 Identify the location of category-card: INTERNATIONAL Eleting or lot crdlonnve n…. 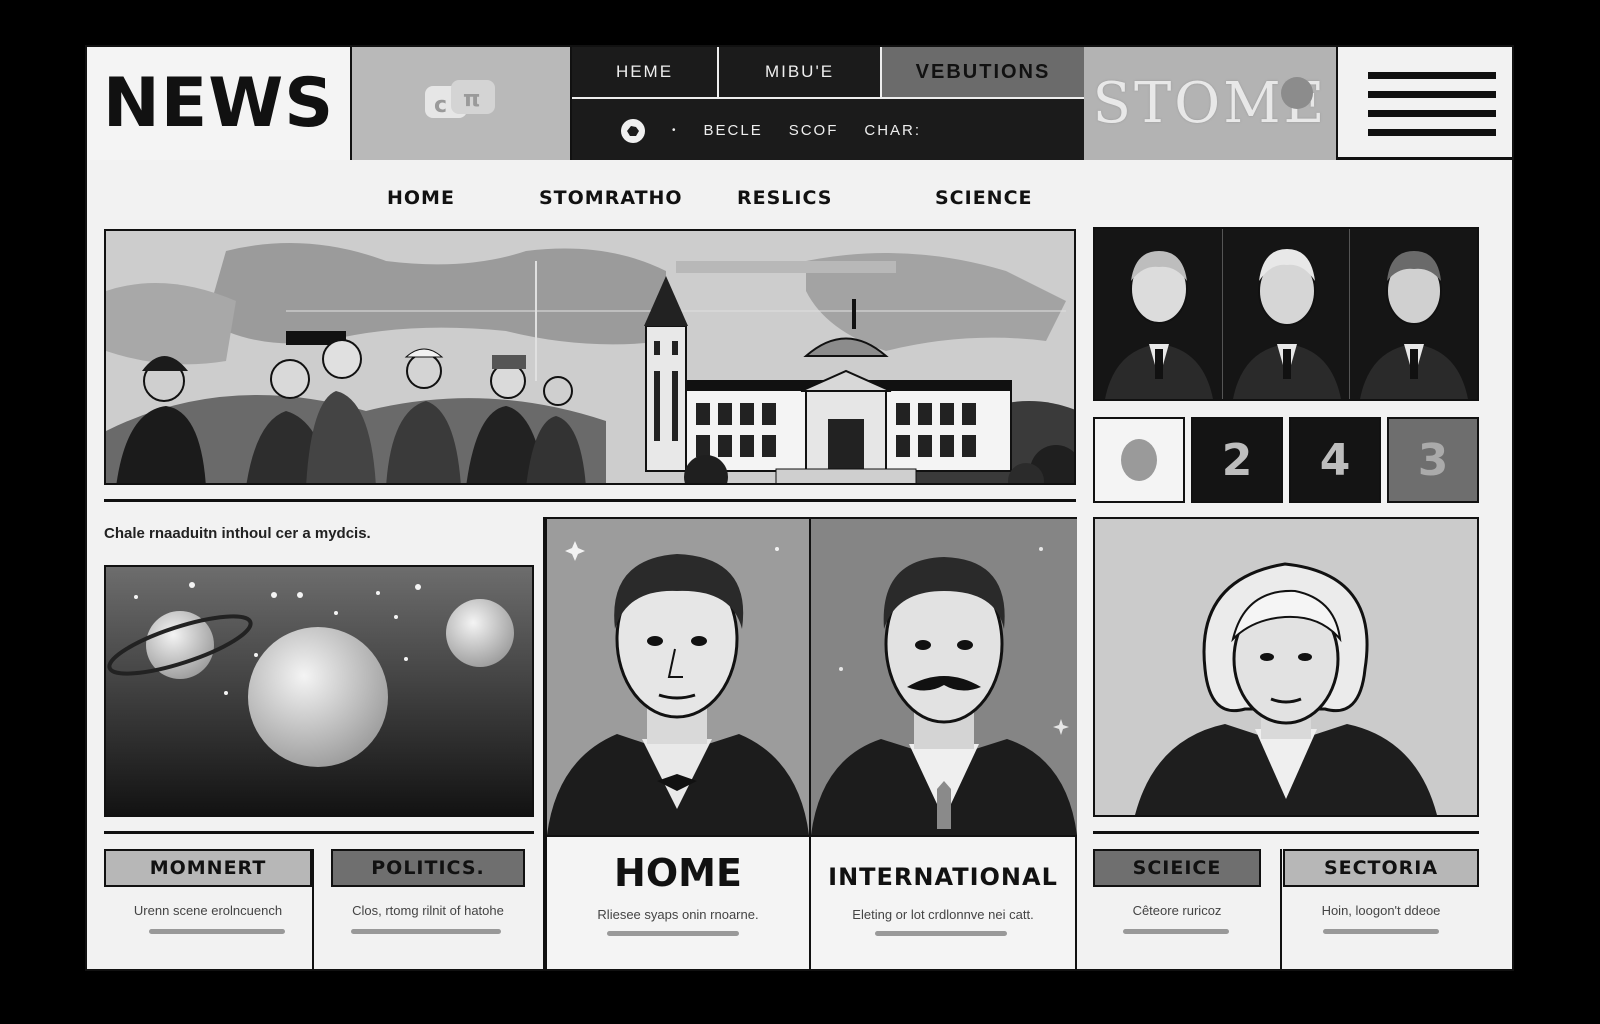
(943, 903).